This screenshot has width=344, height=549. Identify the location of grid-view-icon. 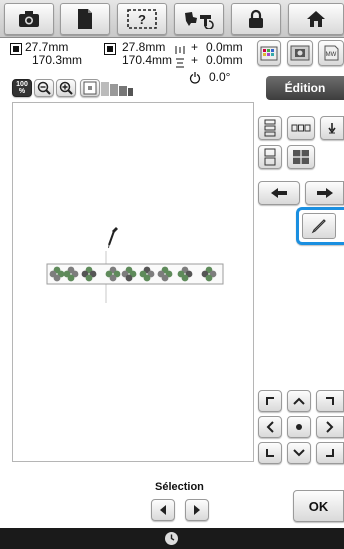
(90, 88).